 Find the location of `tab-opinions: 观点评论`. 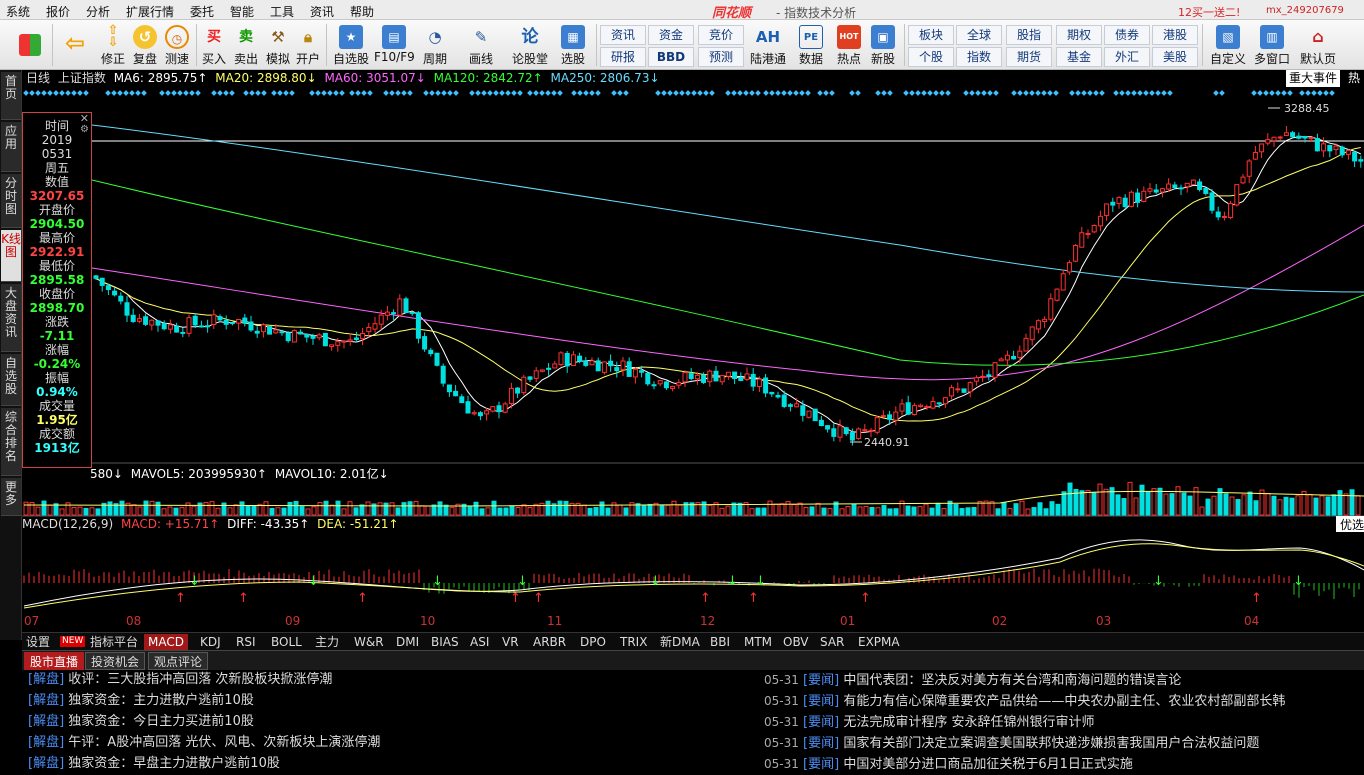

tab-opinions: 观点评论 is located at coordinates (178, 661).